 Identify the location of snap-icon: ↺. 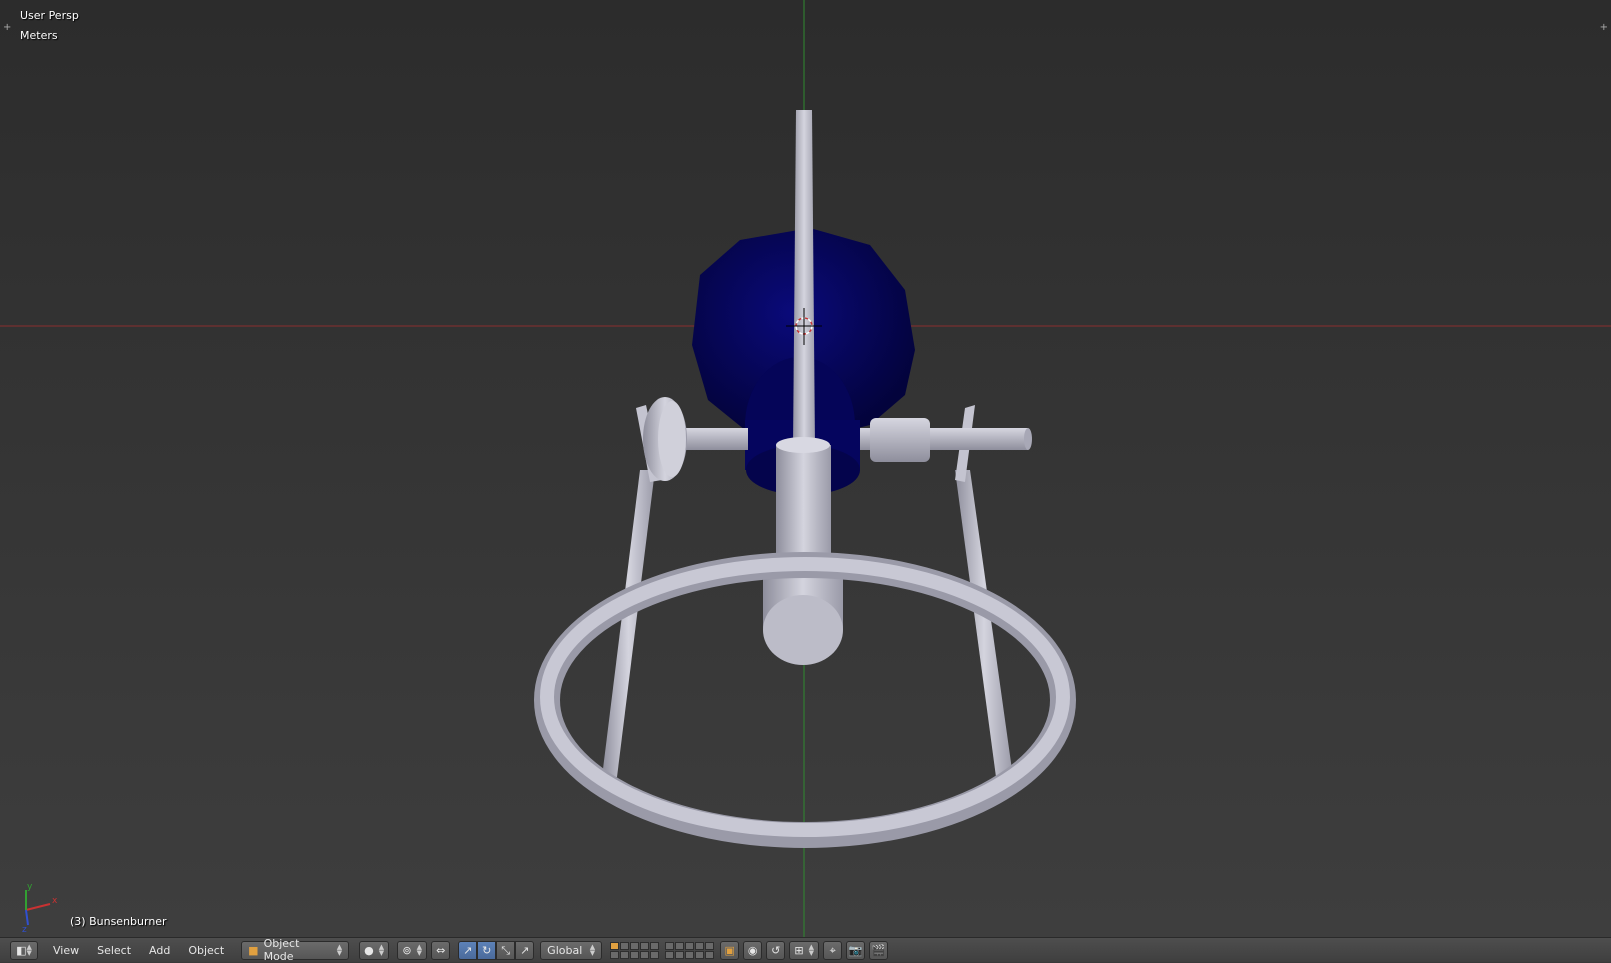
(776, 950).